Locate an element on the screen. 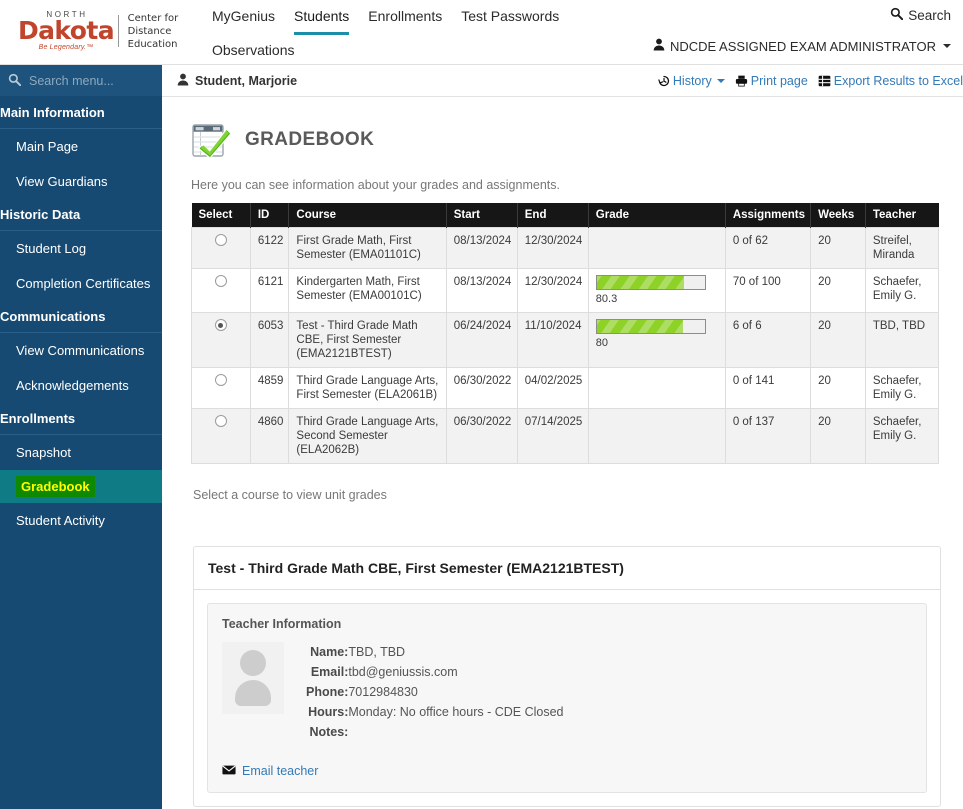 The width and height of the screenshot is (963, 809). sidebar-item-gradebook: Gradebook is located at coordinates (81, 486).